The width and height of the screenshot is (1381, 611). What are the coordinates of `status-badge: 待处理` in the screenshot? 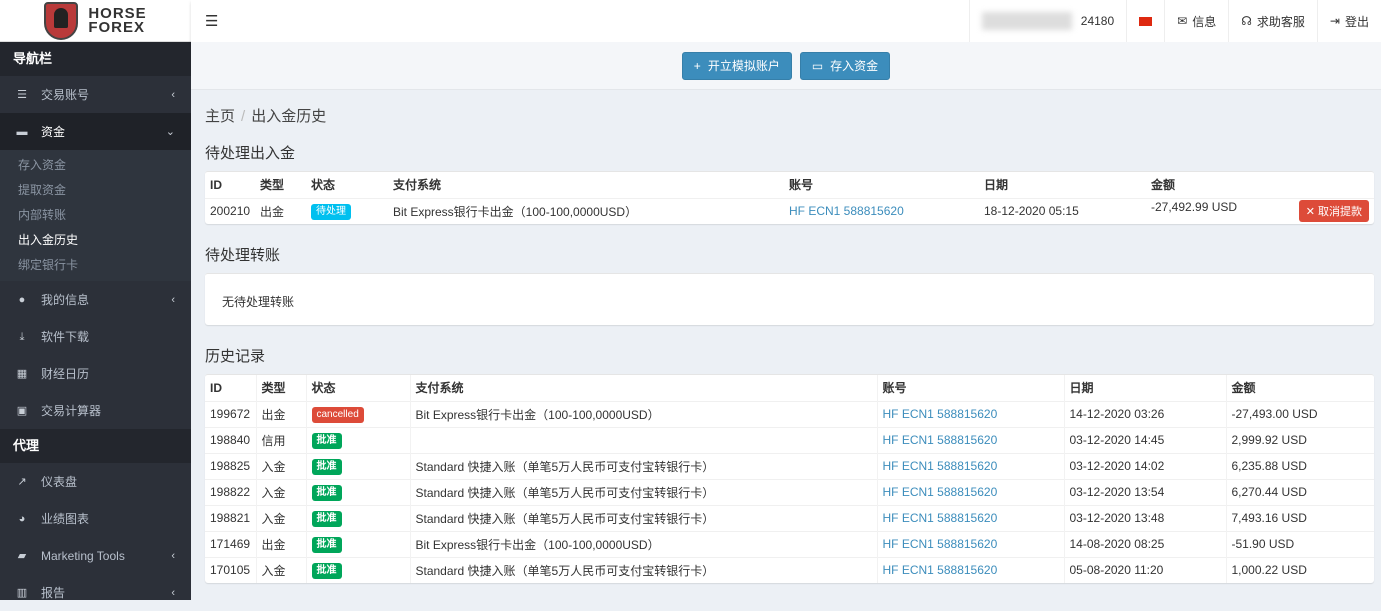 It's located at (331, 211).